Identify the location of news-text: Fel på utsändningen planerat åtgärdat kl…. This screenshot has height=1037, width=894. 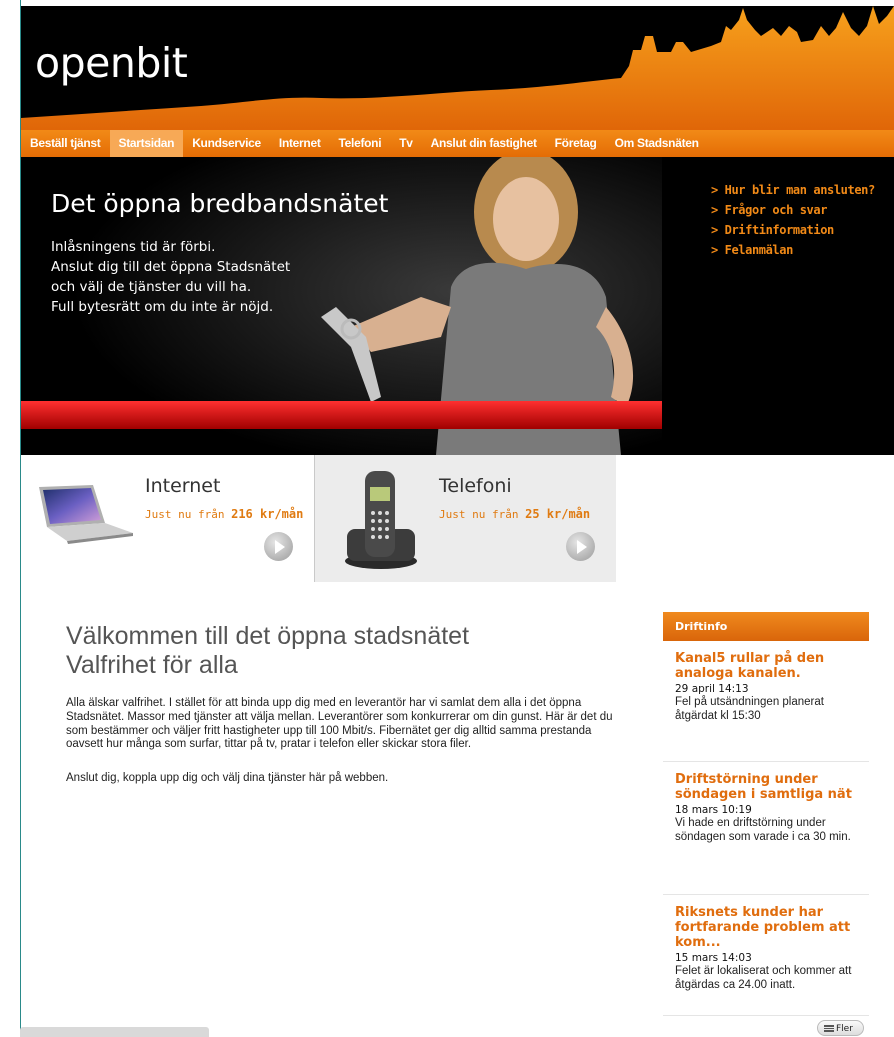
(749, 709).